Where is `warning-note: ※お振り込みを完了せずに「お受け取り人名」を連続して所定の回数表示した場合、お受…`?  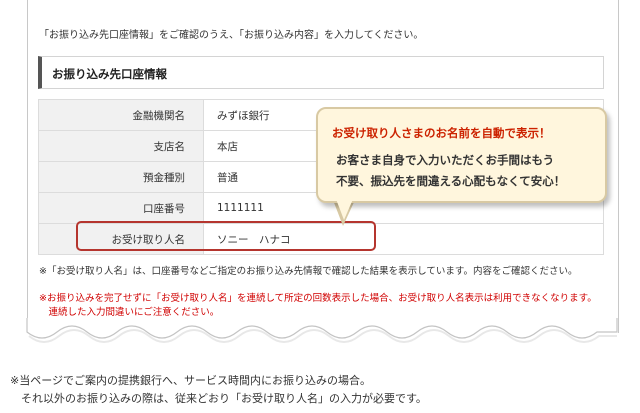
warning-note: ※お振り込みを完了せずに「お受け取り人名」を連続して所定の回数表示した場合、お受… is located at coordinates (318, 306).